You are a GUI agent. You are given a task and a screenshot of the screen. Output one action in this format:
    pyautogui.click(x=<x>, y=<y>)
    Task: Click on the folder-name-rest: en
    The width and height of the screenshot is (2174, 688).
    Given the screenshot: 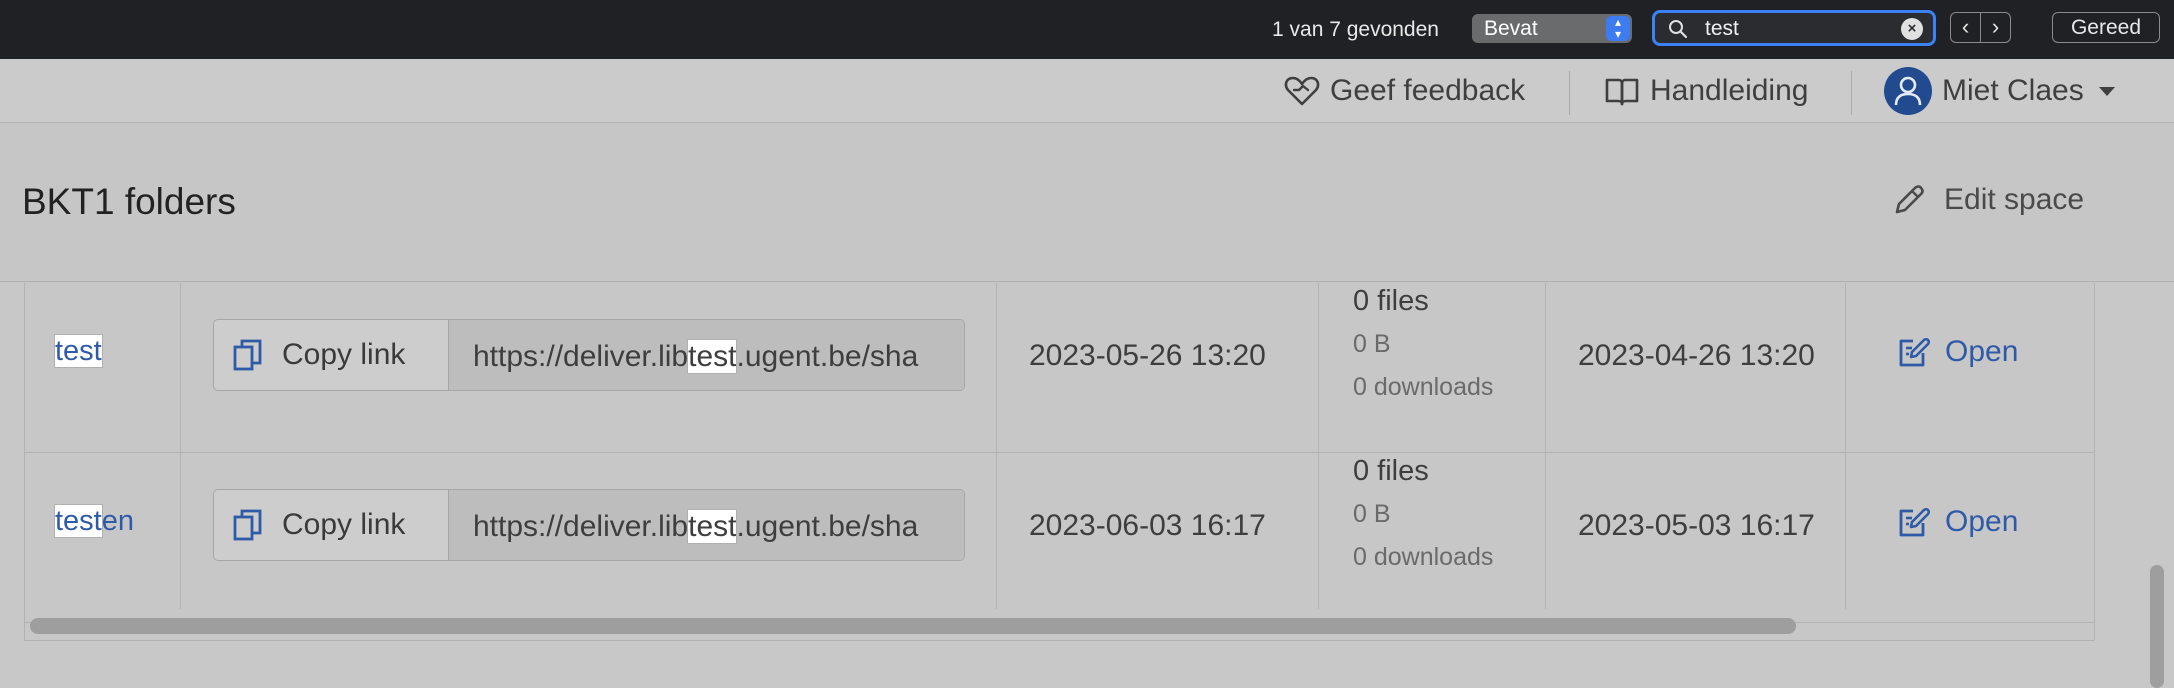 What is the action you would take?
    pyautogui.click(x=118, y=521)
    